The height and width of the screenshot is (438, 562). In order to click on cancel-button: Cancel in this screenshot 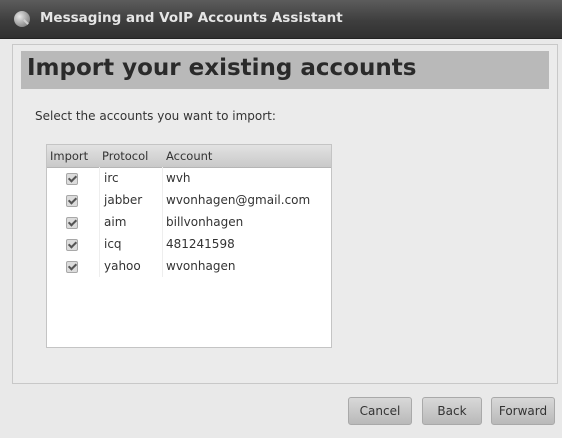, I will do `click(380, 411)`.